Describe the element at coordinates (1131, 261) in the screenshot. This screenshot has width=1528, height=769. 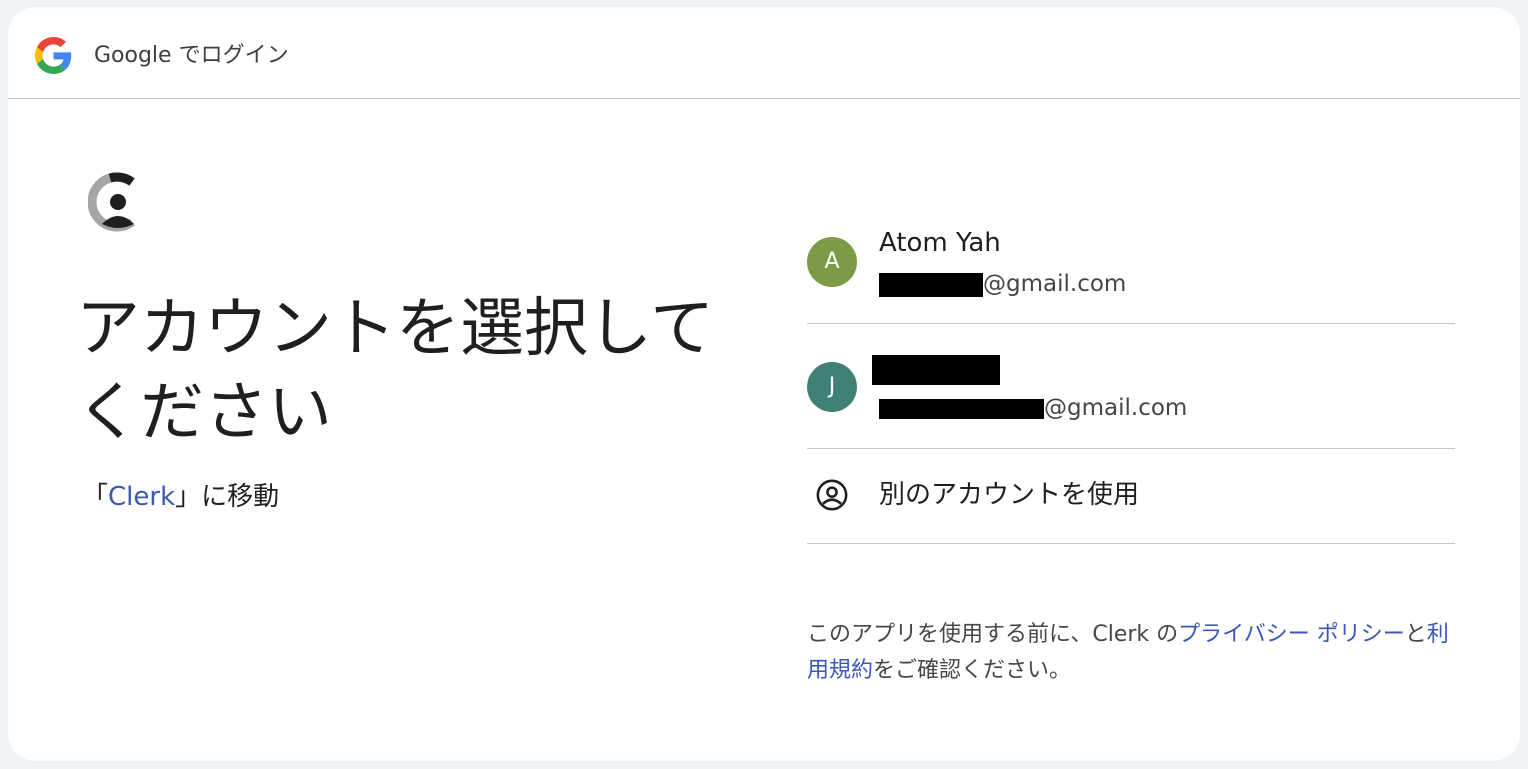
I see `account-item-1: A Atom Yah @gmail.com` at that location.